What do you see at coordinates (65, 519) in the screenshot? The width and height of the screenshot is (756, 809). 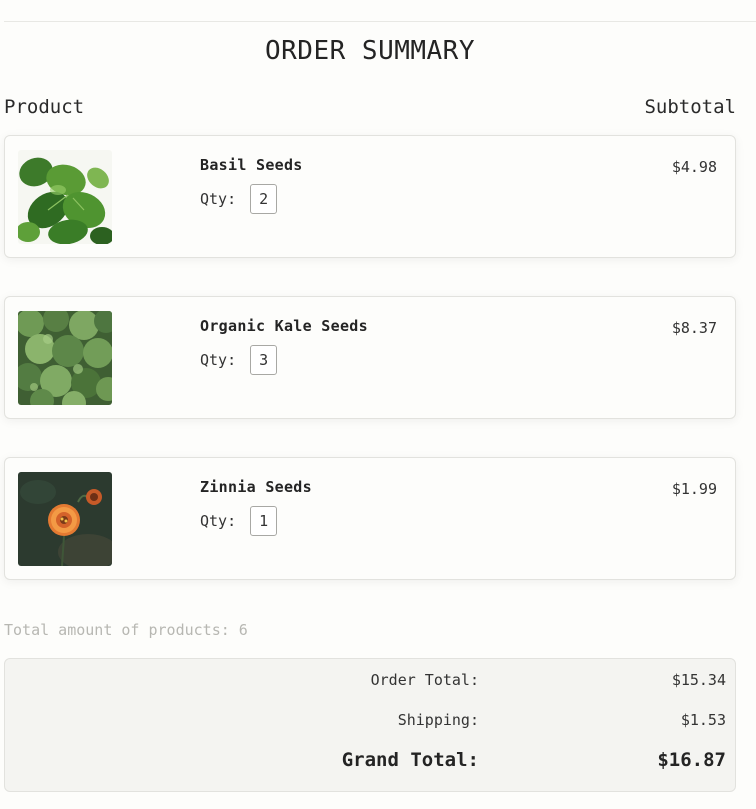 I see `zinnia-product-image` at bounding box center [65, 519].